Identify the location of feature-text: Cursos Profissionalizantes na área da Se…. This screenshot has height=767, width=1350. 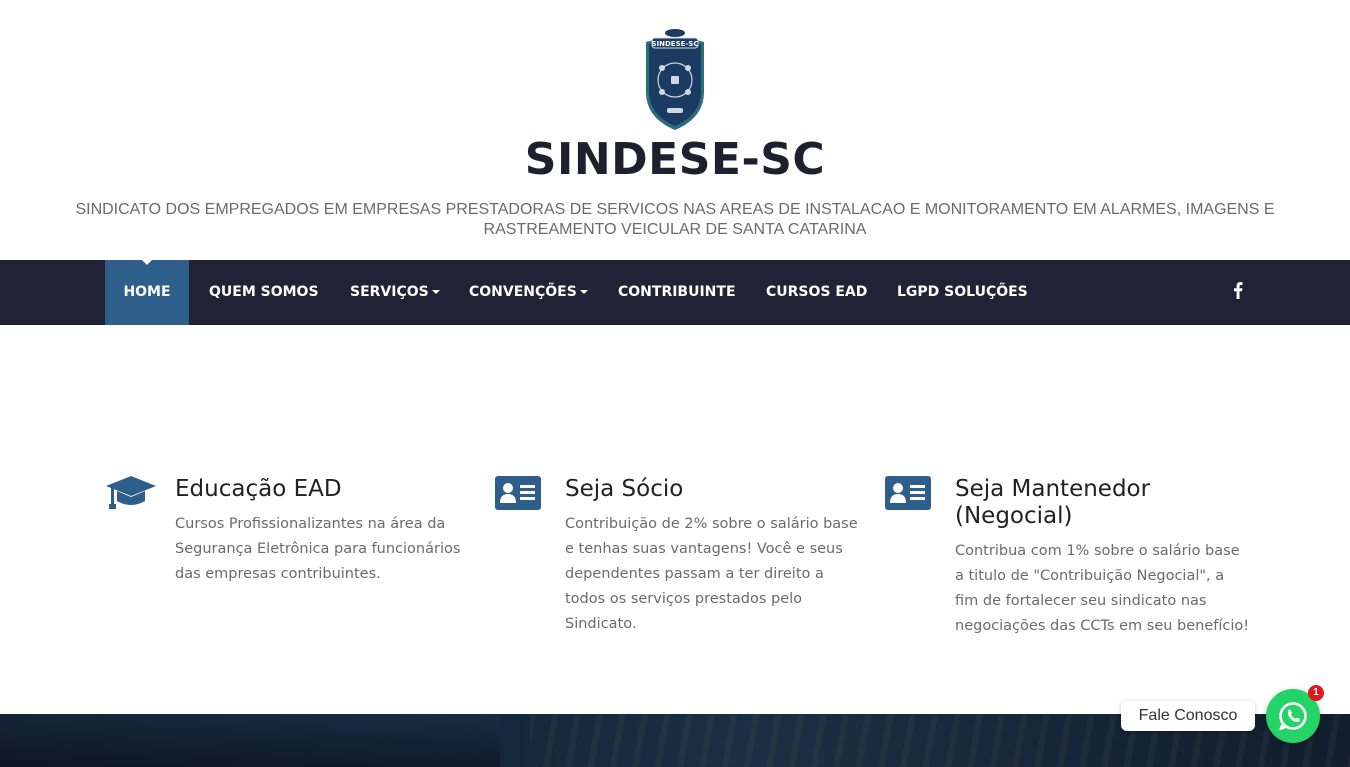
(318, 549).